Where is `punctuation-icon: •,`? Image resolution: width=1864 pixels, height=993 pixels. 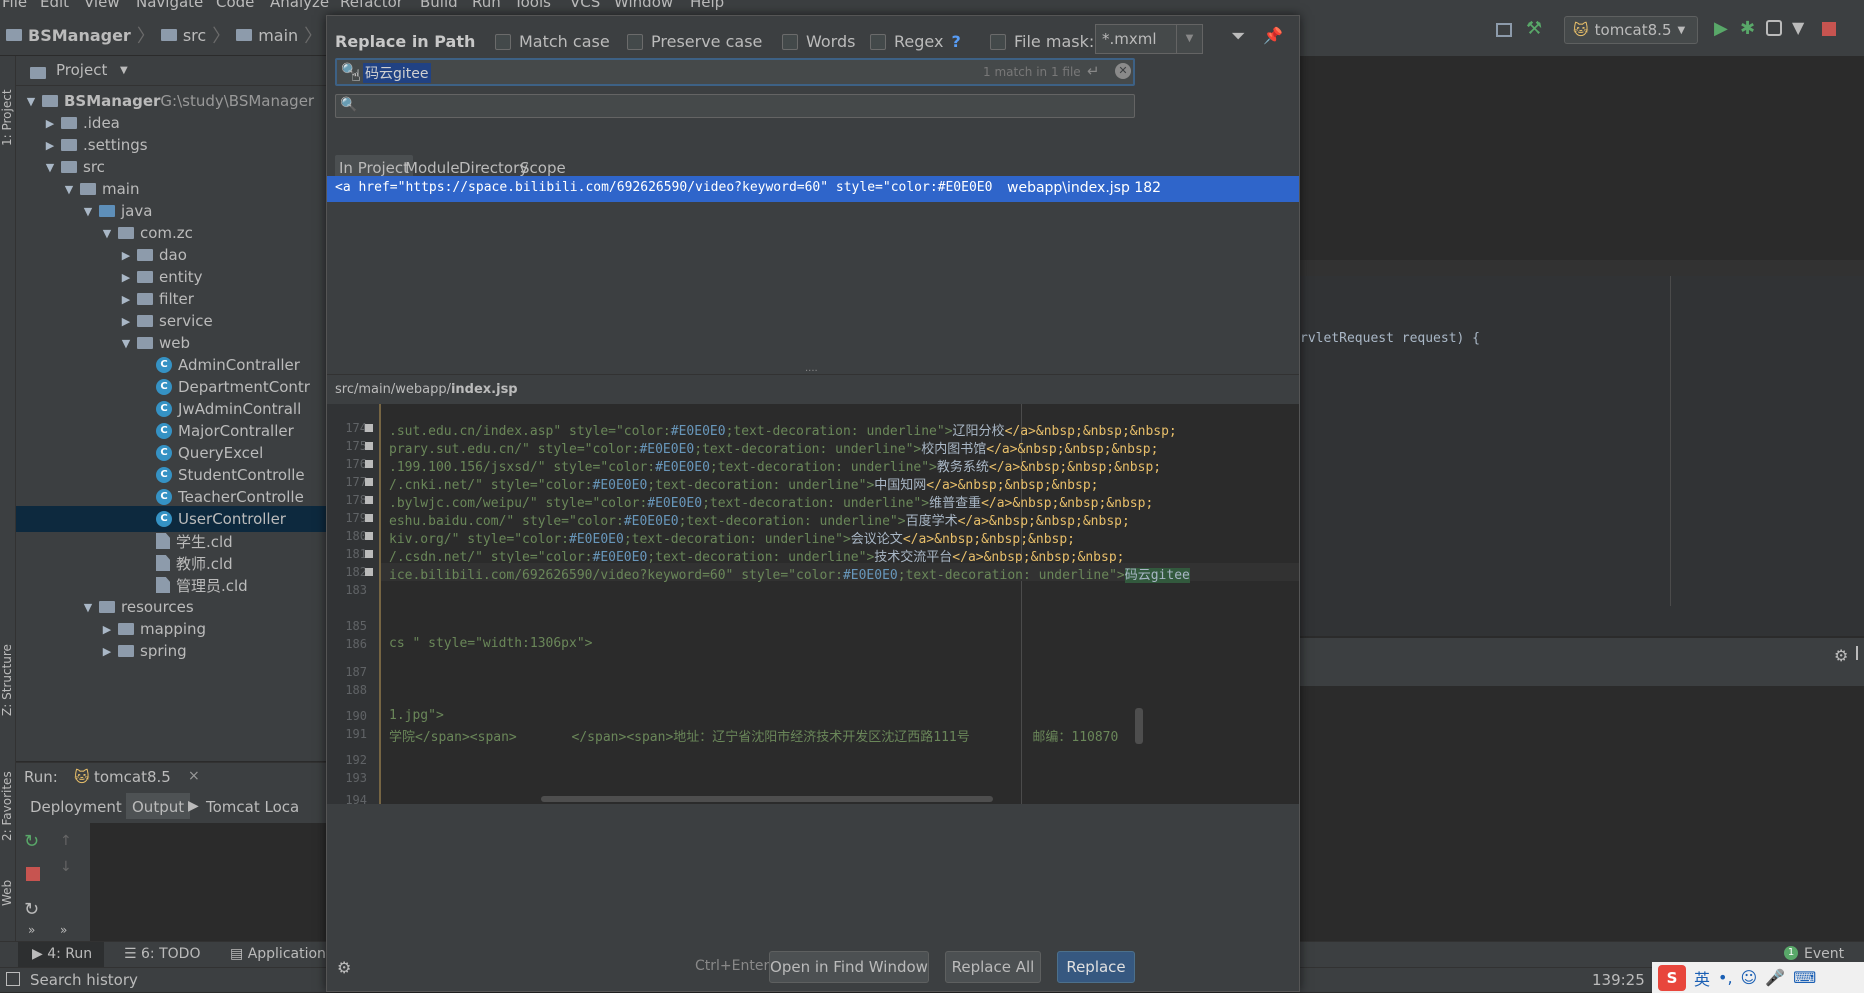
punctuation-icon: •, is located at coordinates (1725, 977).